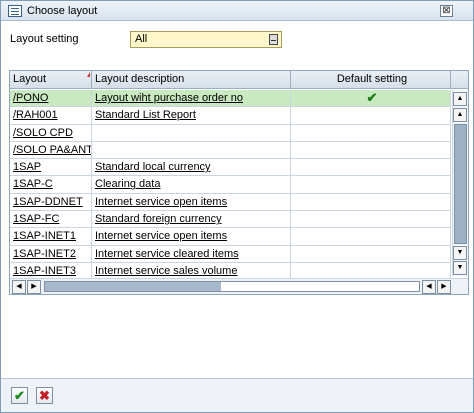 The height and width of the screenshot is (413, 474). I want to click on close-button: ⊠, so click(446, 11).